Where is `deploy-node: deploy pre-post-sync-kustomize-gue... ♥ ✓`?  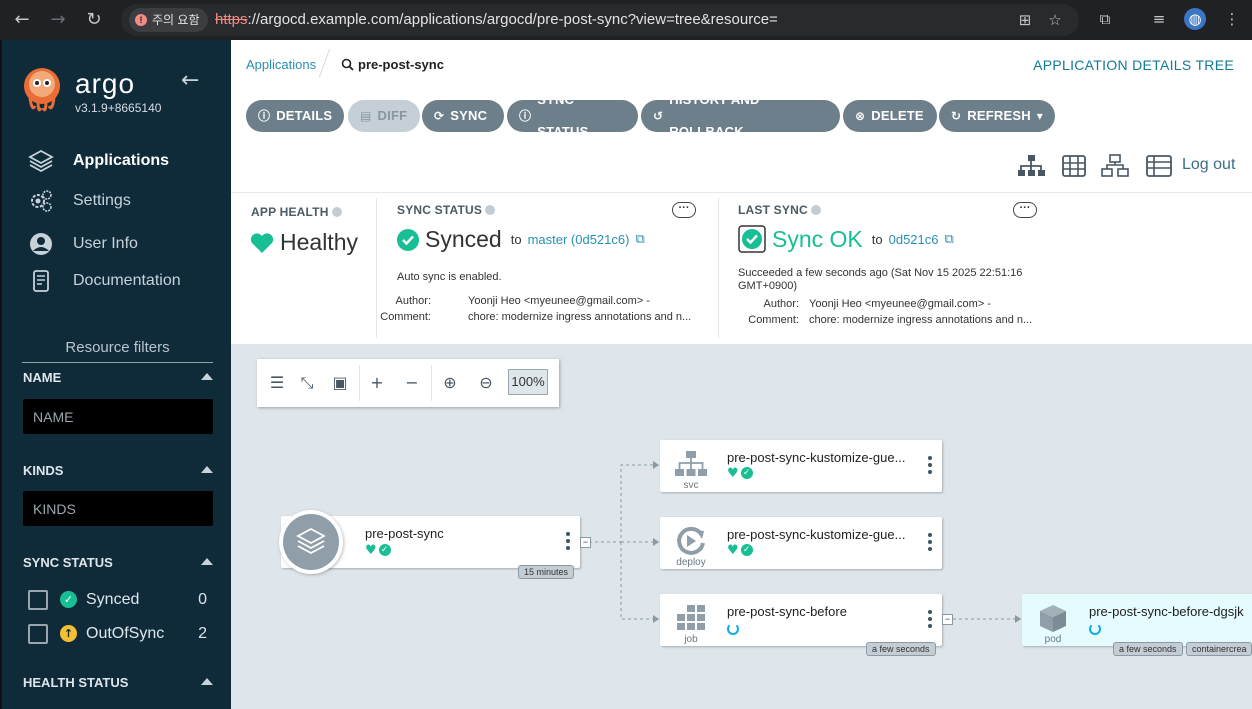 deploy-node: deploy pre-post-sync-kustomize-gue... ♥ ✓ is located at coordinates (801, 543).